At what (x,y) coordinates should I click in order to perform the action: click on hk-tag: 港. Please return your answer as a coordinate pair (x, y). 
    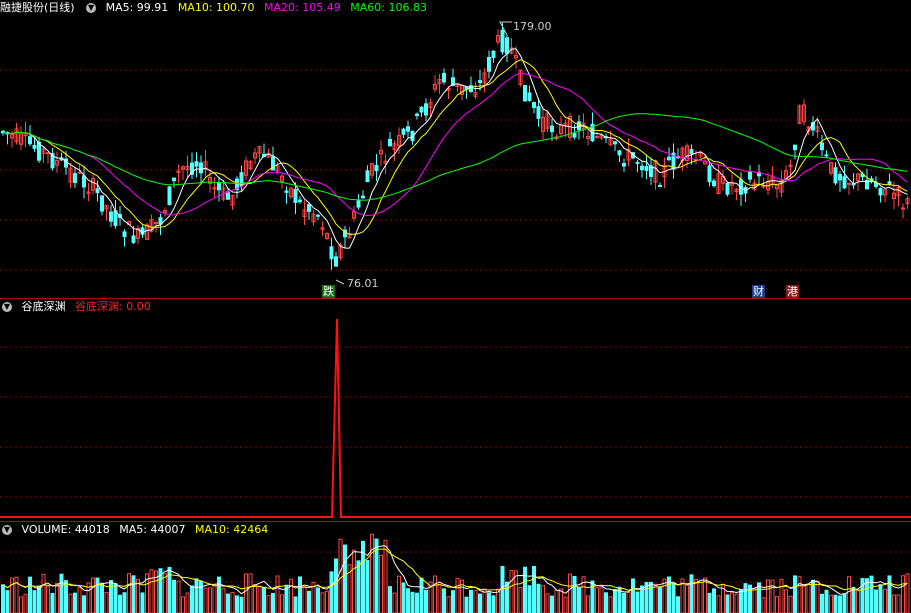
    Looking at the image, I should click on (792, 291).